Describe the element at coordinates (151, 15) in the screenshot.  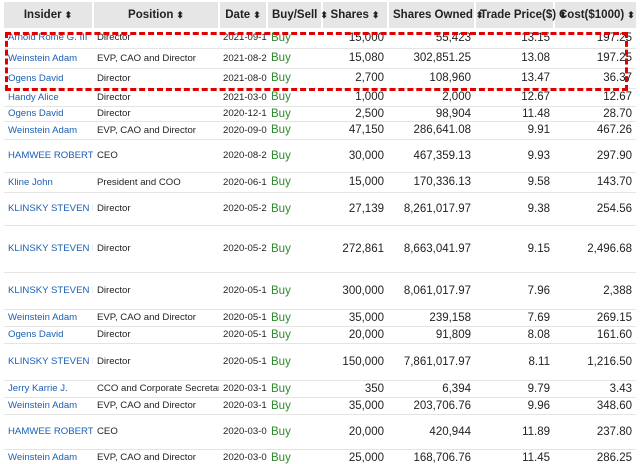
I see `column-header-label: Position` at that location.